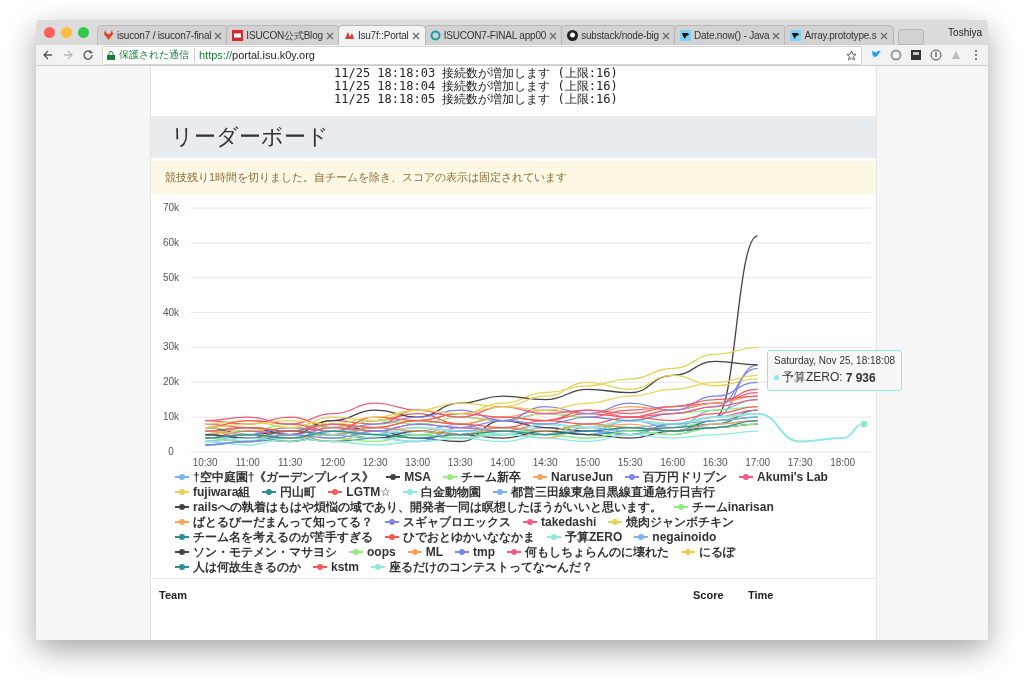 This screenshot has height=691, width=1024. What do you see at coordinates (545, 462) in the screenshot?
I see `x-tick-label: 14:30` at bounding box center [545, 462].